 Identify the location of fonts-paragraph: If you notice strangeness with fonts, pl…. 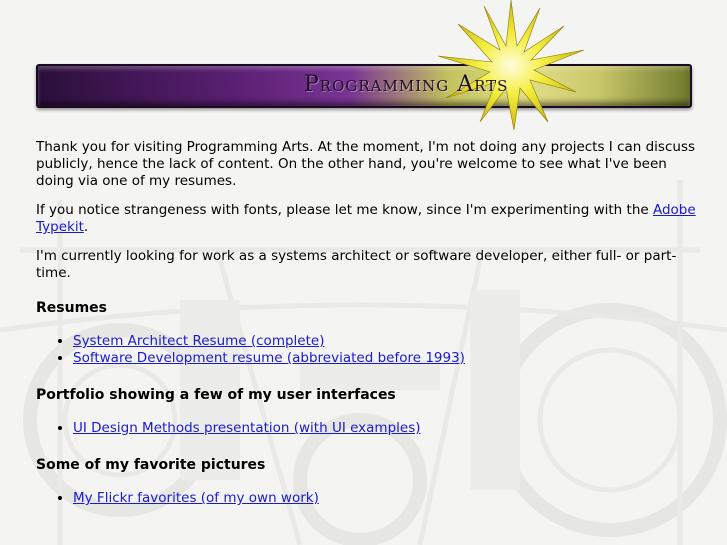
(366, 219).